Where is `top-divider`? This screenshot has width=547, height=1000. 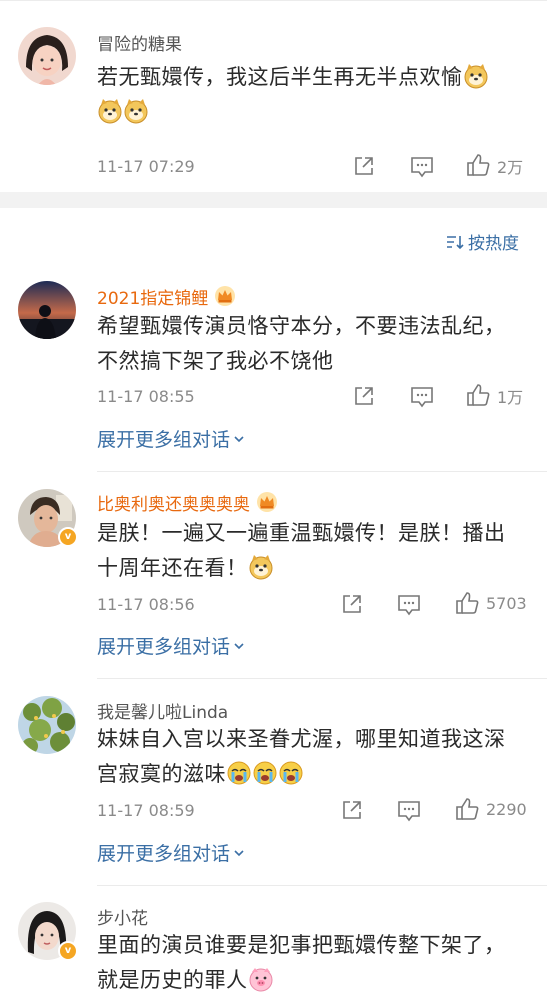 top-divider is located at coordinates (273, 0).